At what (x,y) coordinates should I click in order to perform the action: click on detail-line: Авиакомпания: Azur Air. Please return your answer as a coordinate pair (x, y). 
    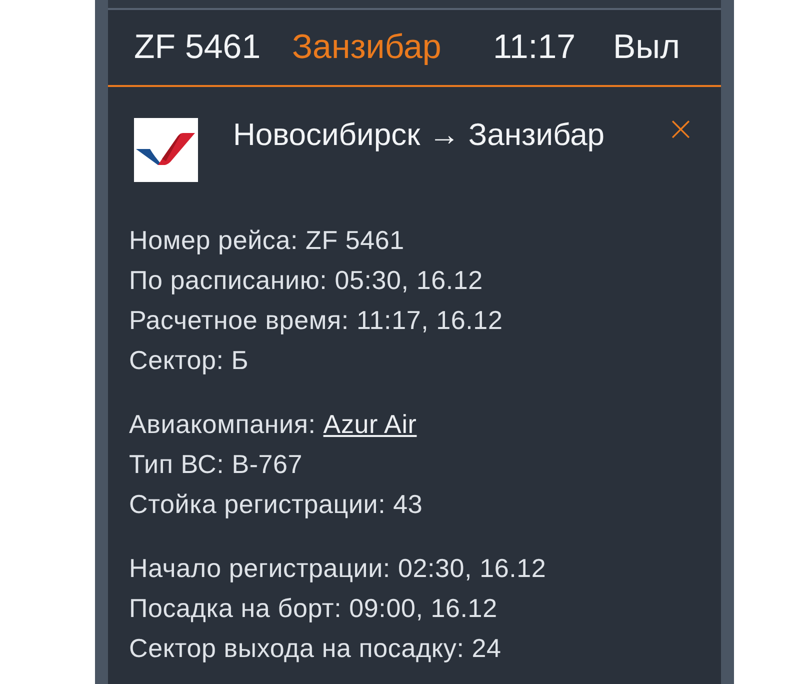
    Looking at the image, I should click on (273, 424).